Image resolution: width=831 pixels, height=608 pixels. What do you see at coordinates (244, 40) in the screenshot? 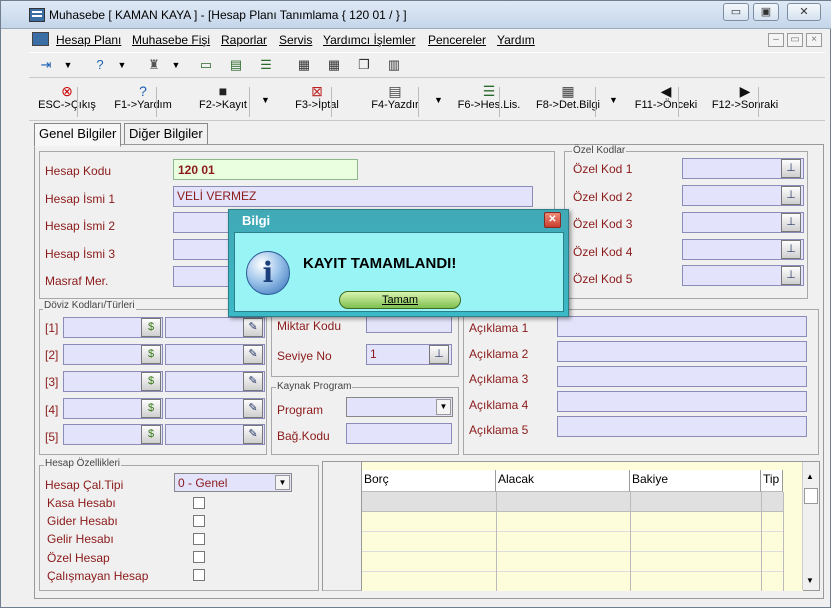
I see `menu-raporlar: Raporlar` at bounding box center [244, 40].